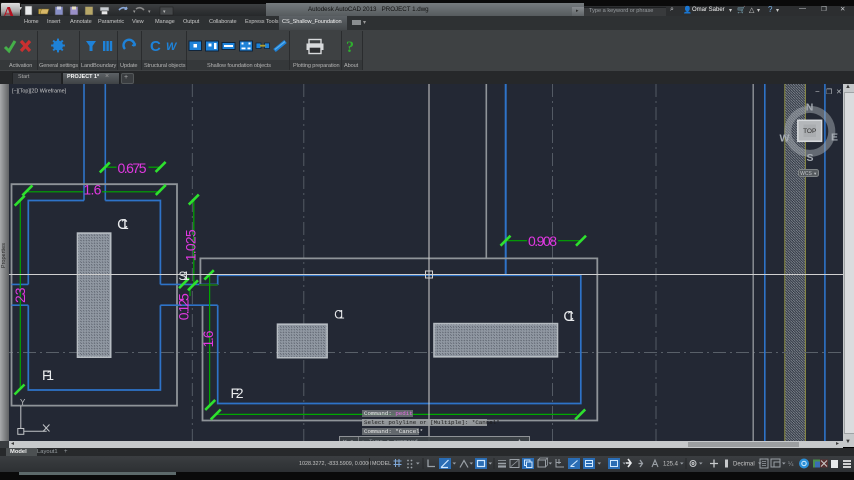 The height and width of the screenshot is (480, 854). What do you see at coordinates (184, 306) in the screenshot?
I see `svg-text: 0.125` at bounding box center [184, 306].